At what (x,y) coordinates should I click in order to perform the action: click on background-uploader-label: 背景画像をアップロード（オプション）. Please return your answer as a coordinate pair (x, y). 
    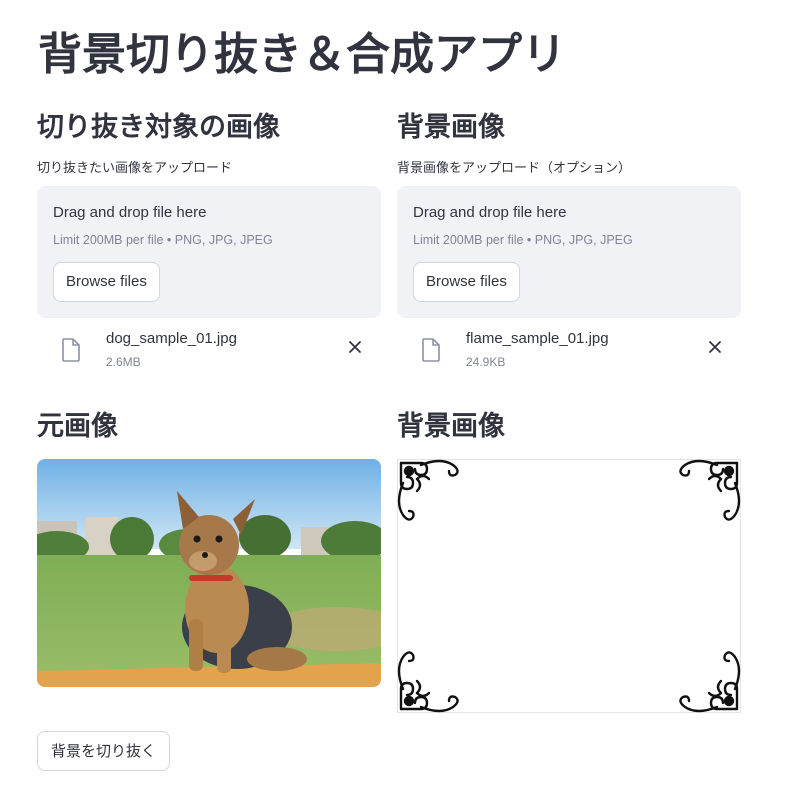
    Looking at the image, I should click on (514, 168).